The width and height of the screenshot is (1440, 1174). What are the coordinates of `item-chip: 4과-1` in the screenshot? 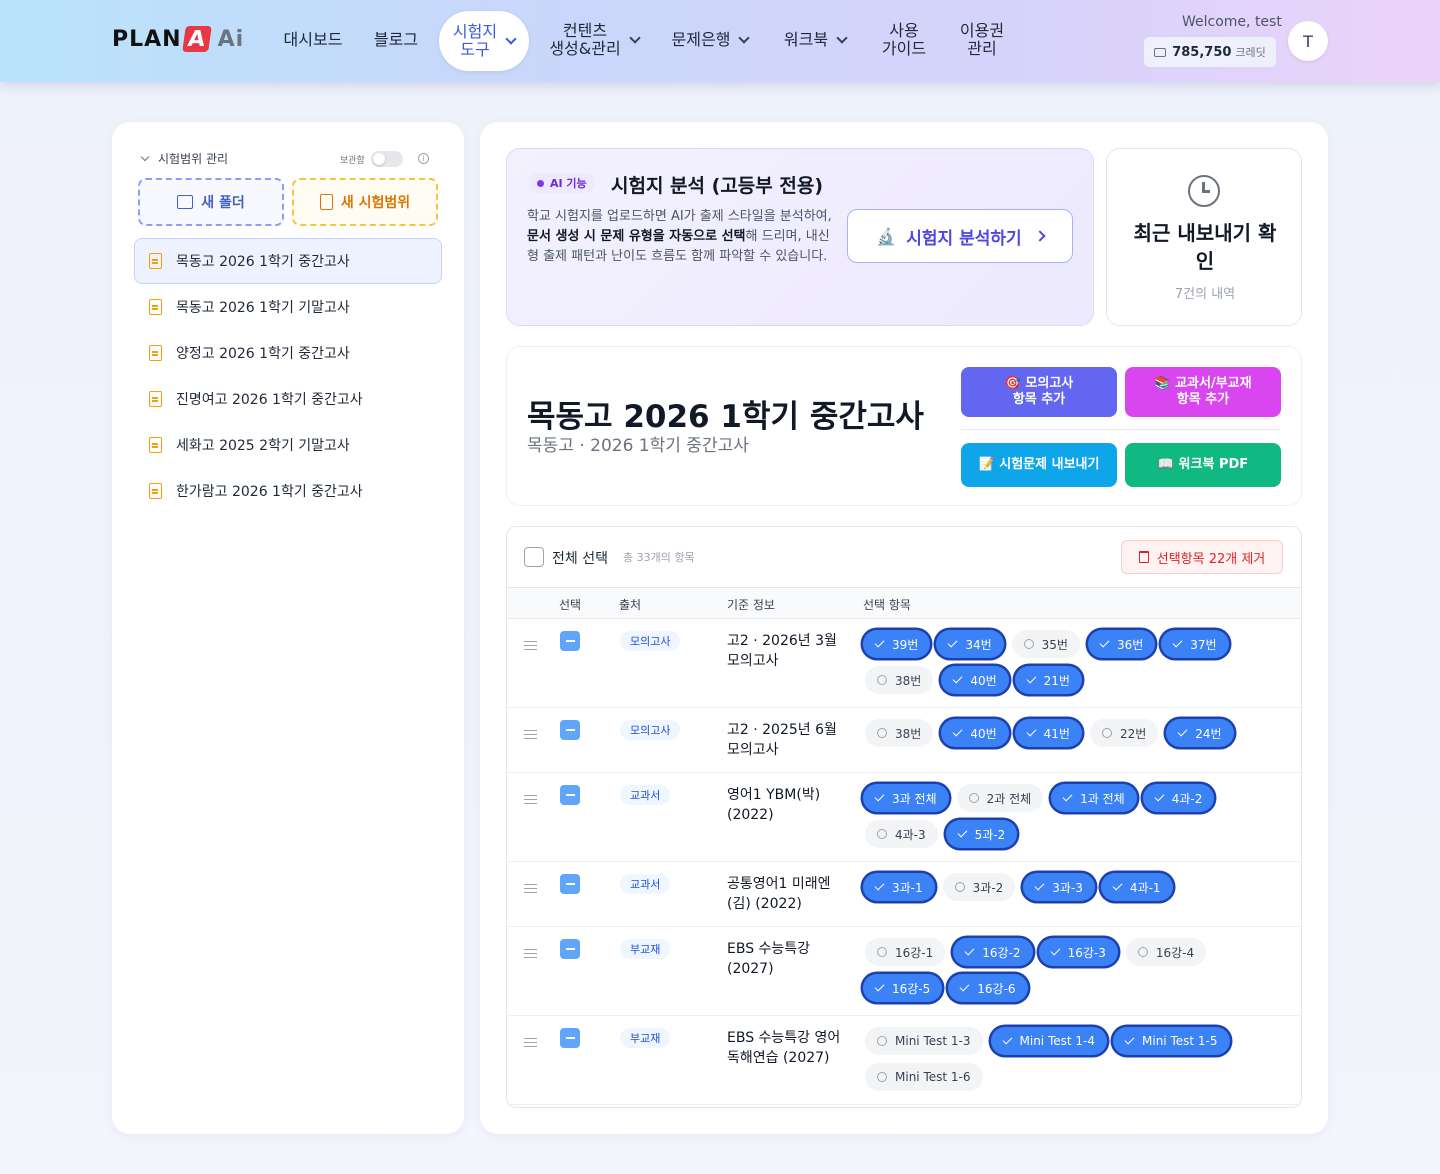 It's located at (1136, 887).